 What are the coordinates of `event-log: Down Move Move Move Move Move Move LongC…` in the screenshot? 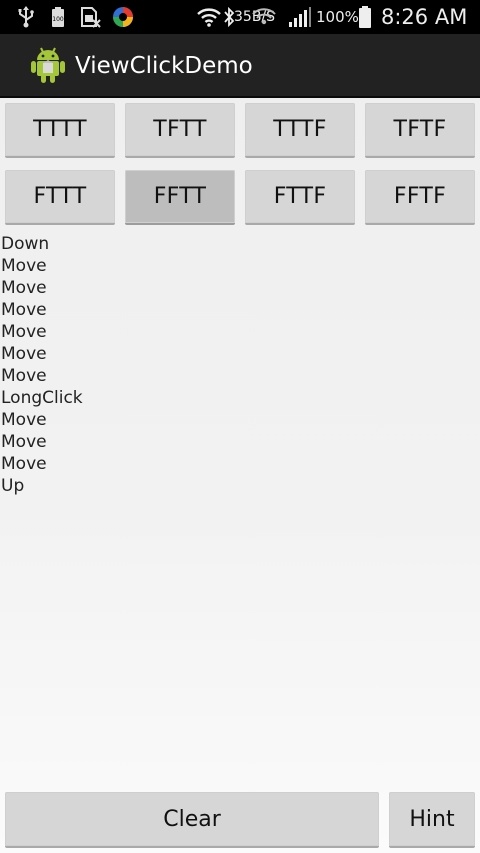 It's located at (42, 365).